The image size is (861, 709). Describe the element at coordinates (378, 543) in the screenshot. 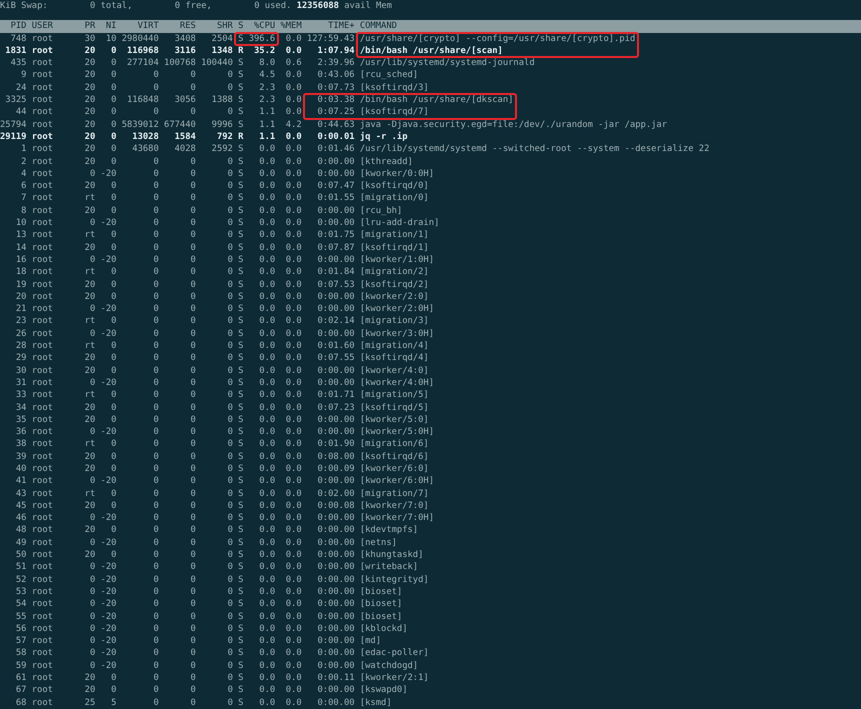

I see `table-cell: [netns]` at that location.